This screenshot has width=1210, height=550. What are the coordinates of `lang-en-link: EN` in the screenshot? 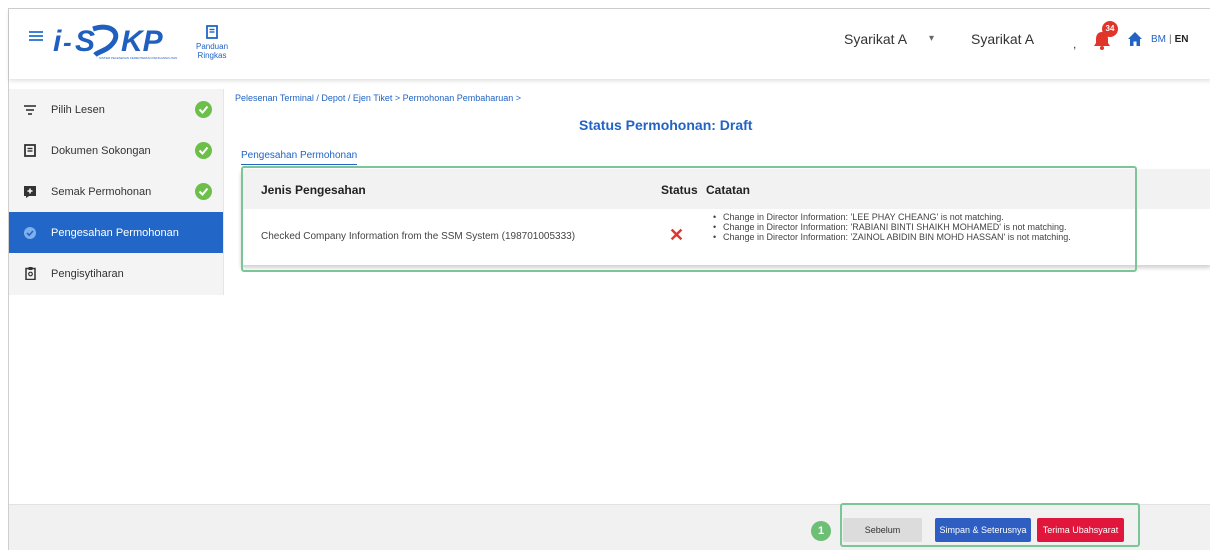 It's located at (1182, 39).